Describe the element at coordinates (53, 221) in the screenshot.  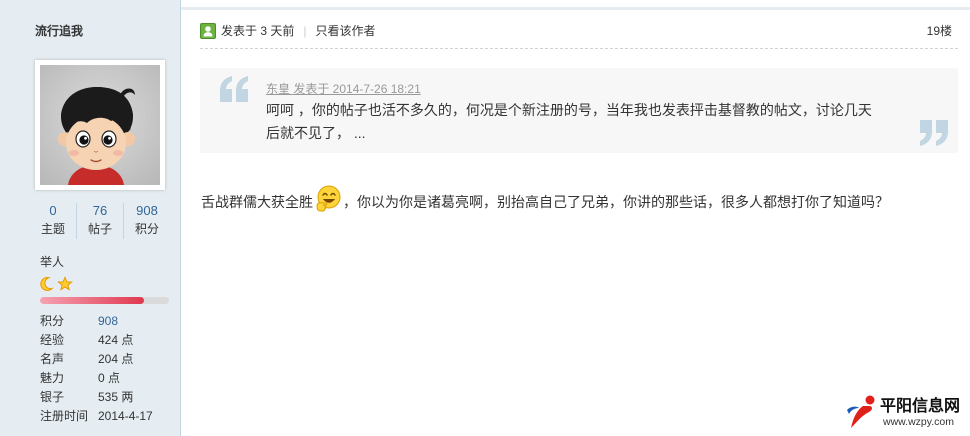
I see `stat-threads: 0 主题` at that location.